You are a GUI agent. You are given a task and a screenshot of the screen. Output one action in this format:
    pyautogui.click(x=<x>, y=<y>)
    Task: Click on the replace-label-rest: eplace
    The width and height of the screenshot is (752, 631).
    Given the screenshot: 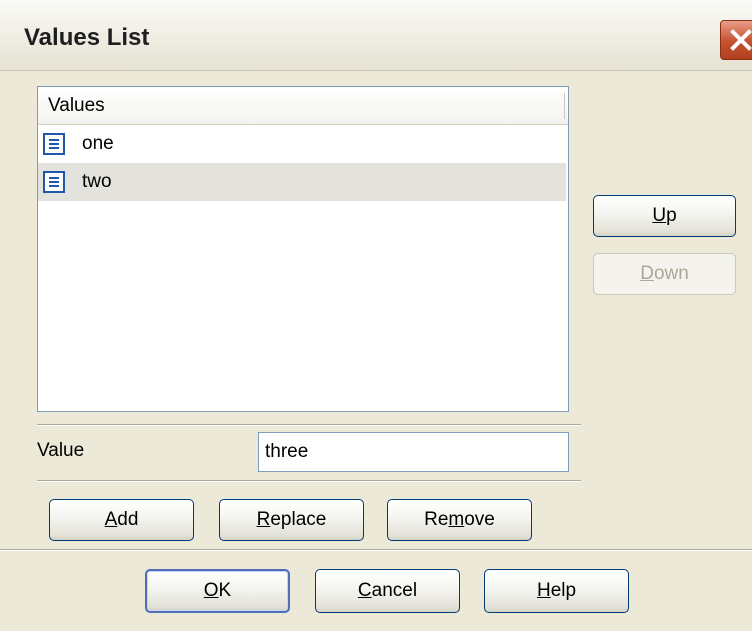 What is the action you would take?
    pyautogui.click(x=298, y=519)
    